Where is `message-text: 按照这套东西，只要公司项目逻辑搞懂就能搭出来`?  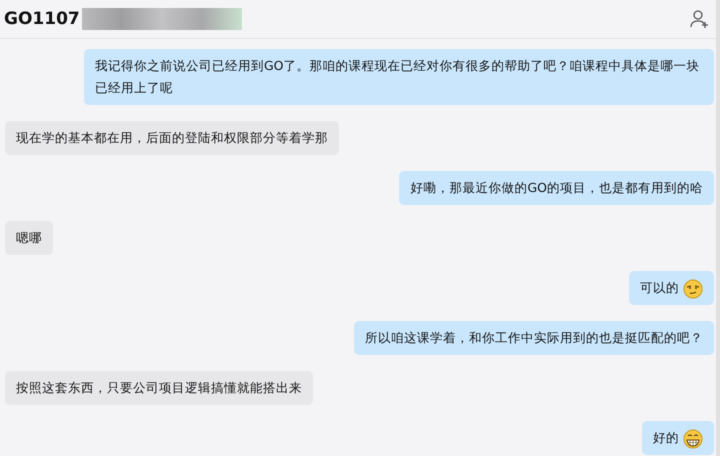 message-text: 按照这套东西，只要公司项目逻辑搞懂就能搭出来 is located at coordinates (159, 387).